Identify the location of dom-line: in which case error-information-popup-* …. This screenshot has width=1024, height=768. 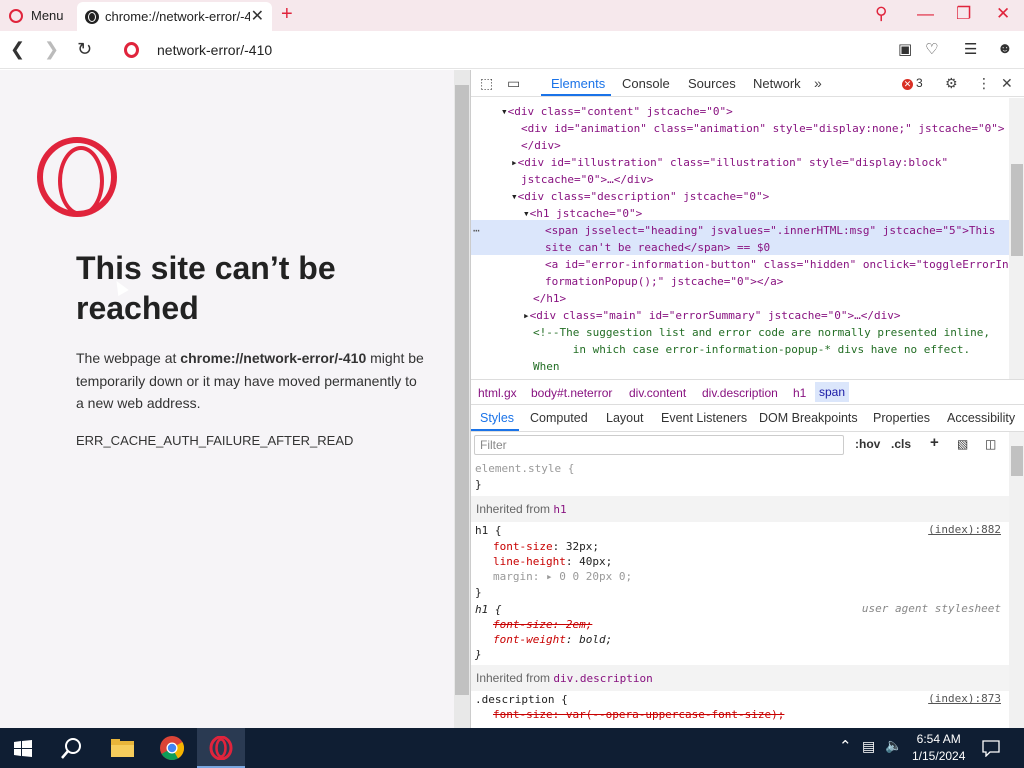
(751, 349).